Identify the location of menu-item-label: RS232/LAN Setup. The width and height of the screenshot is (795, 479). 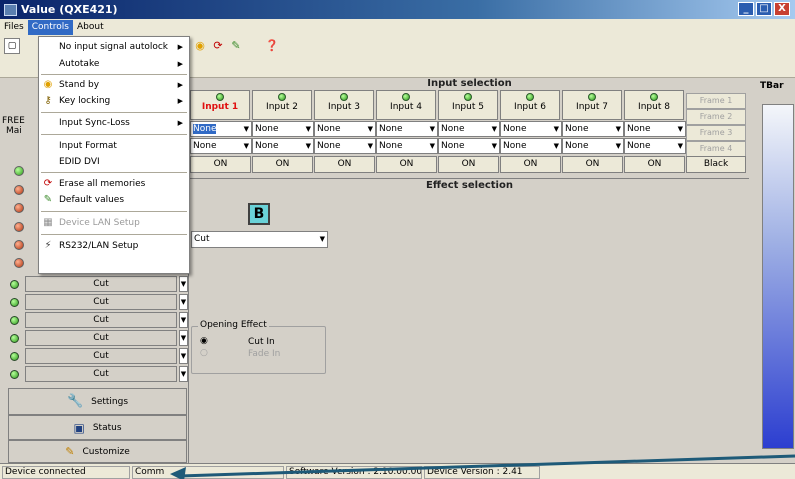
(99, 246).